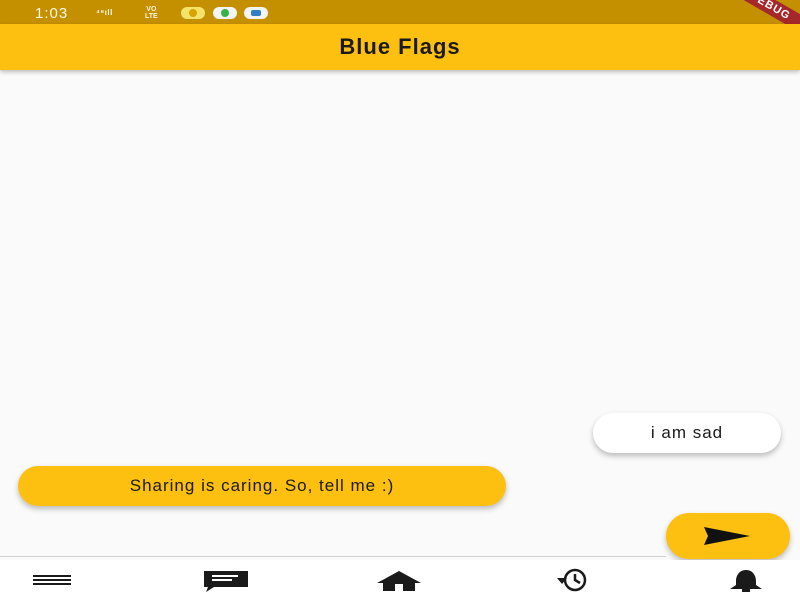  What do you see at coordinates (400, 12) in the screenshot?
I see `status-bar: 1:03 ⁴⁶ıll VO LTE` at bounding box center [400, 12].